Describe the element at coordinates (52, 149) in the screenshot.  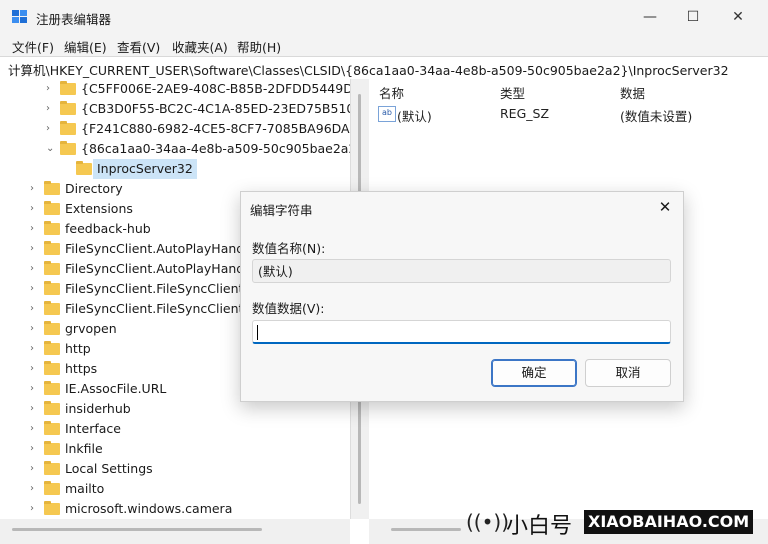
I see `chevron-down-icon: ⌄` at that location.